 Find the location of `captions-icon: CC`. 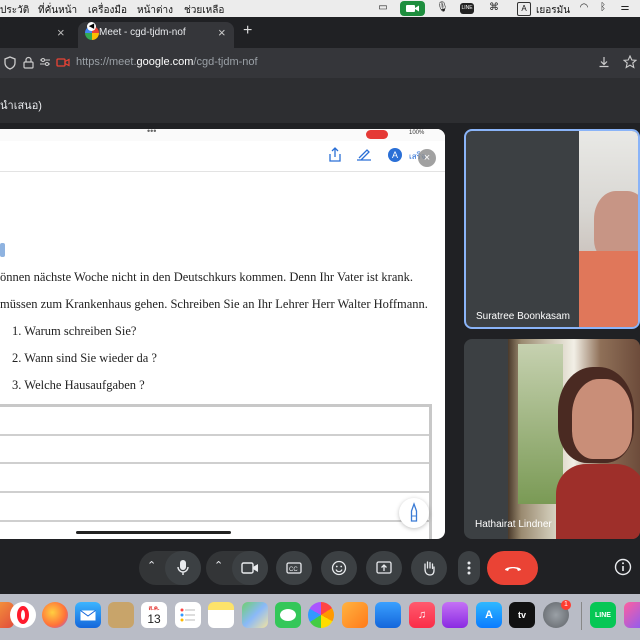

captions-icon: CC is located at coordinates (294, 568).